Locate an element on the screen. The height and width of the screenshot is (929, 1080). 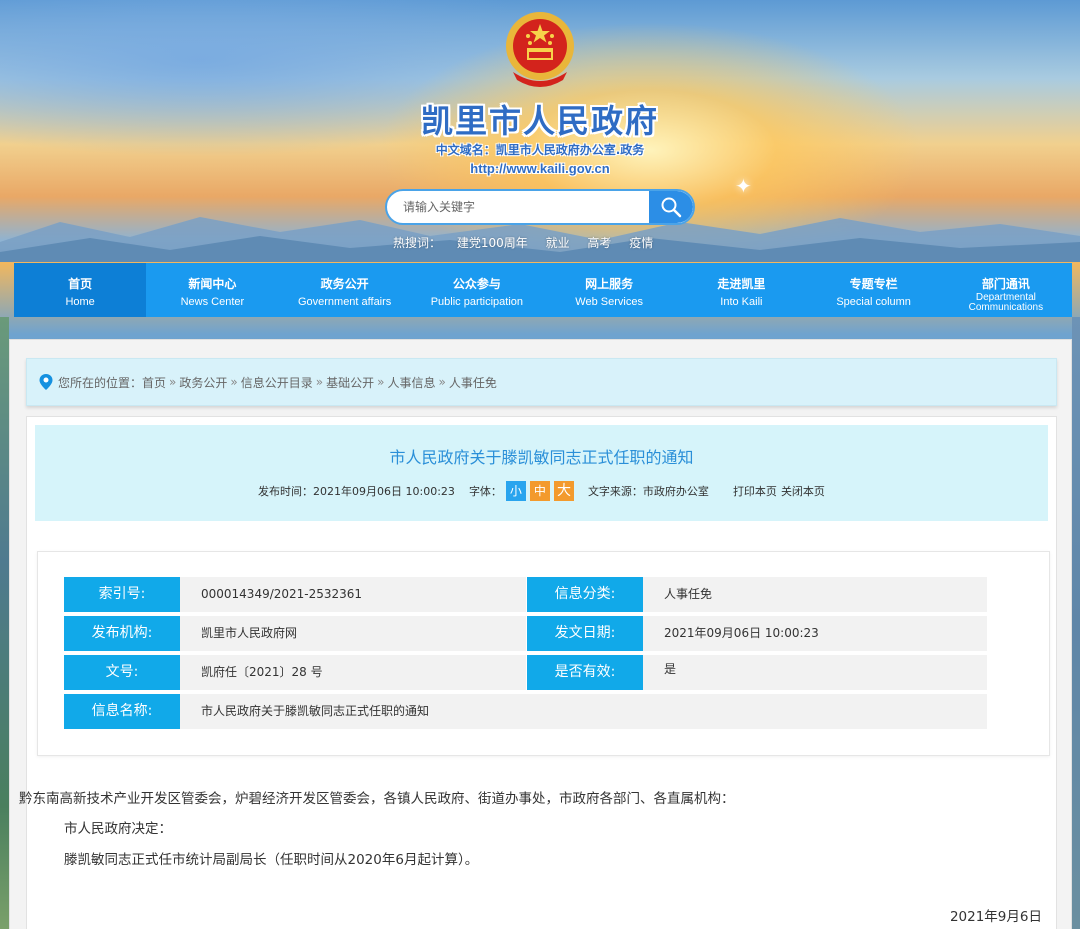
search-icon is located at coordinates (671, 207).